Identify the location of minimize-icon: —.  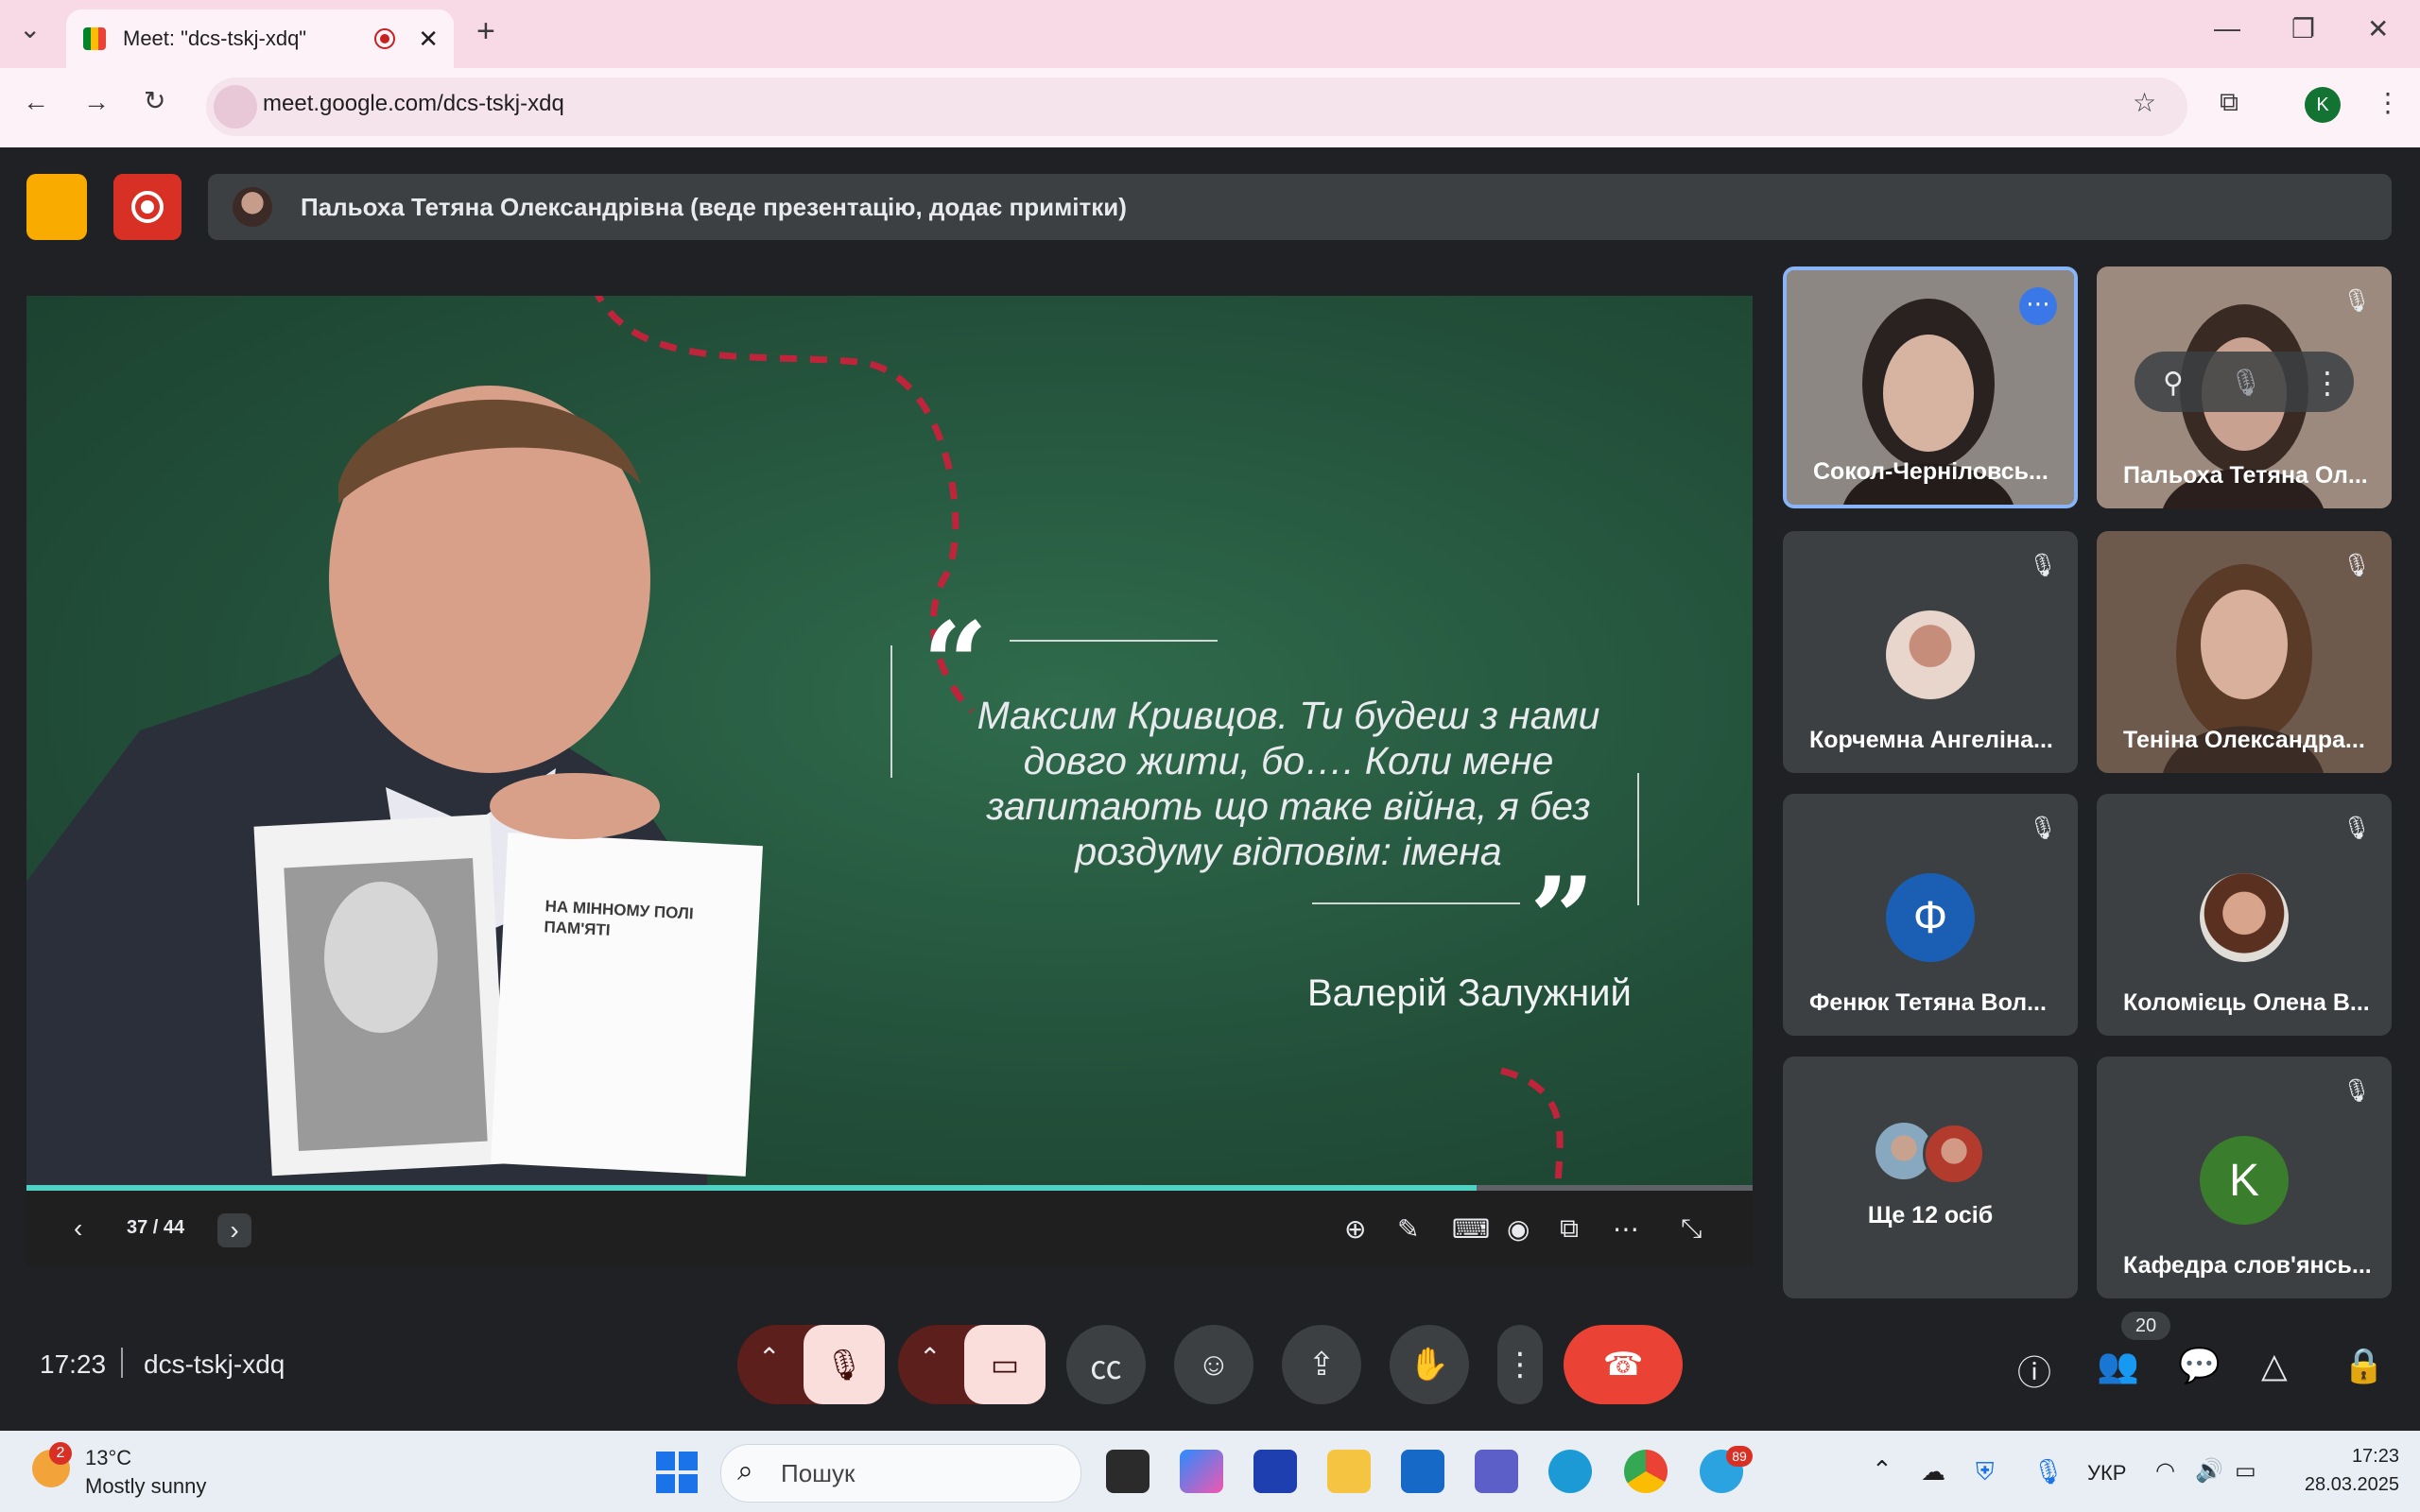
(2227, 28).